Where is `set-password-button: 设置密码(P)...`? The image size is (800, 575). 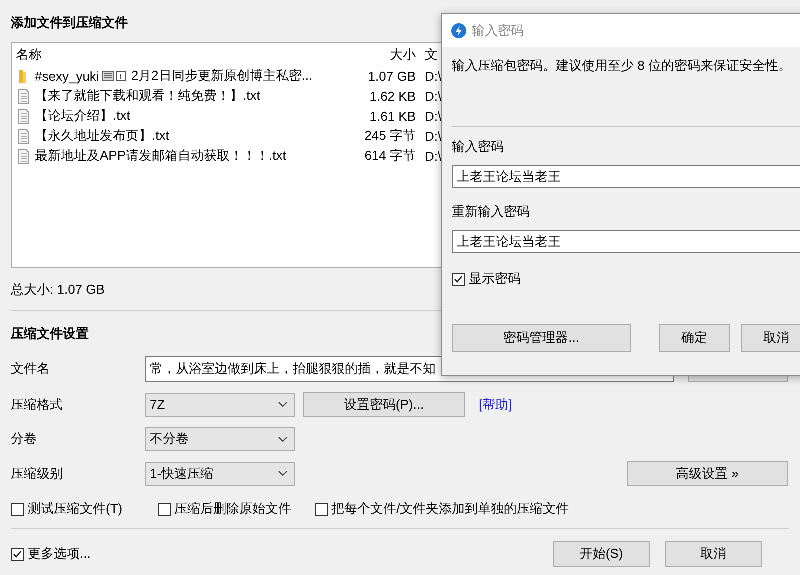 set-password-button: 设置密码(P)... is located at coordinates (384, 404).